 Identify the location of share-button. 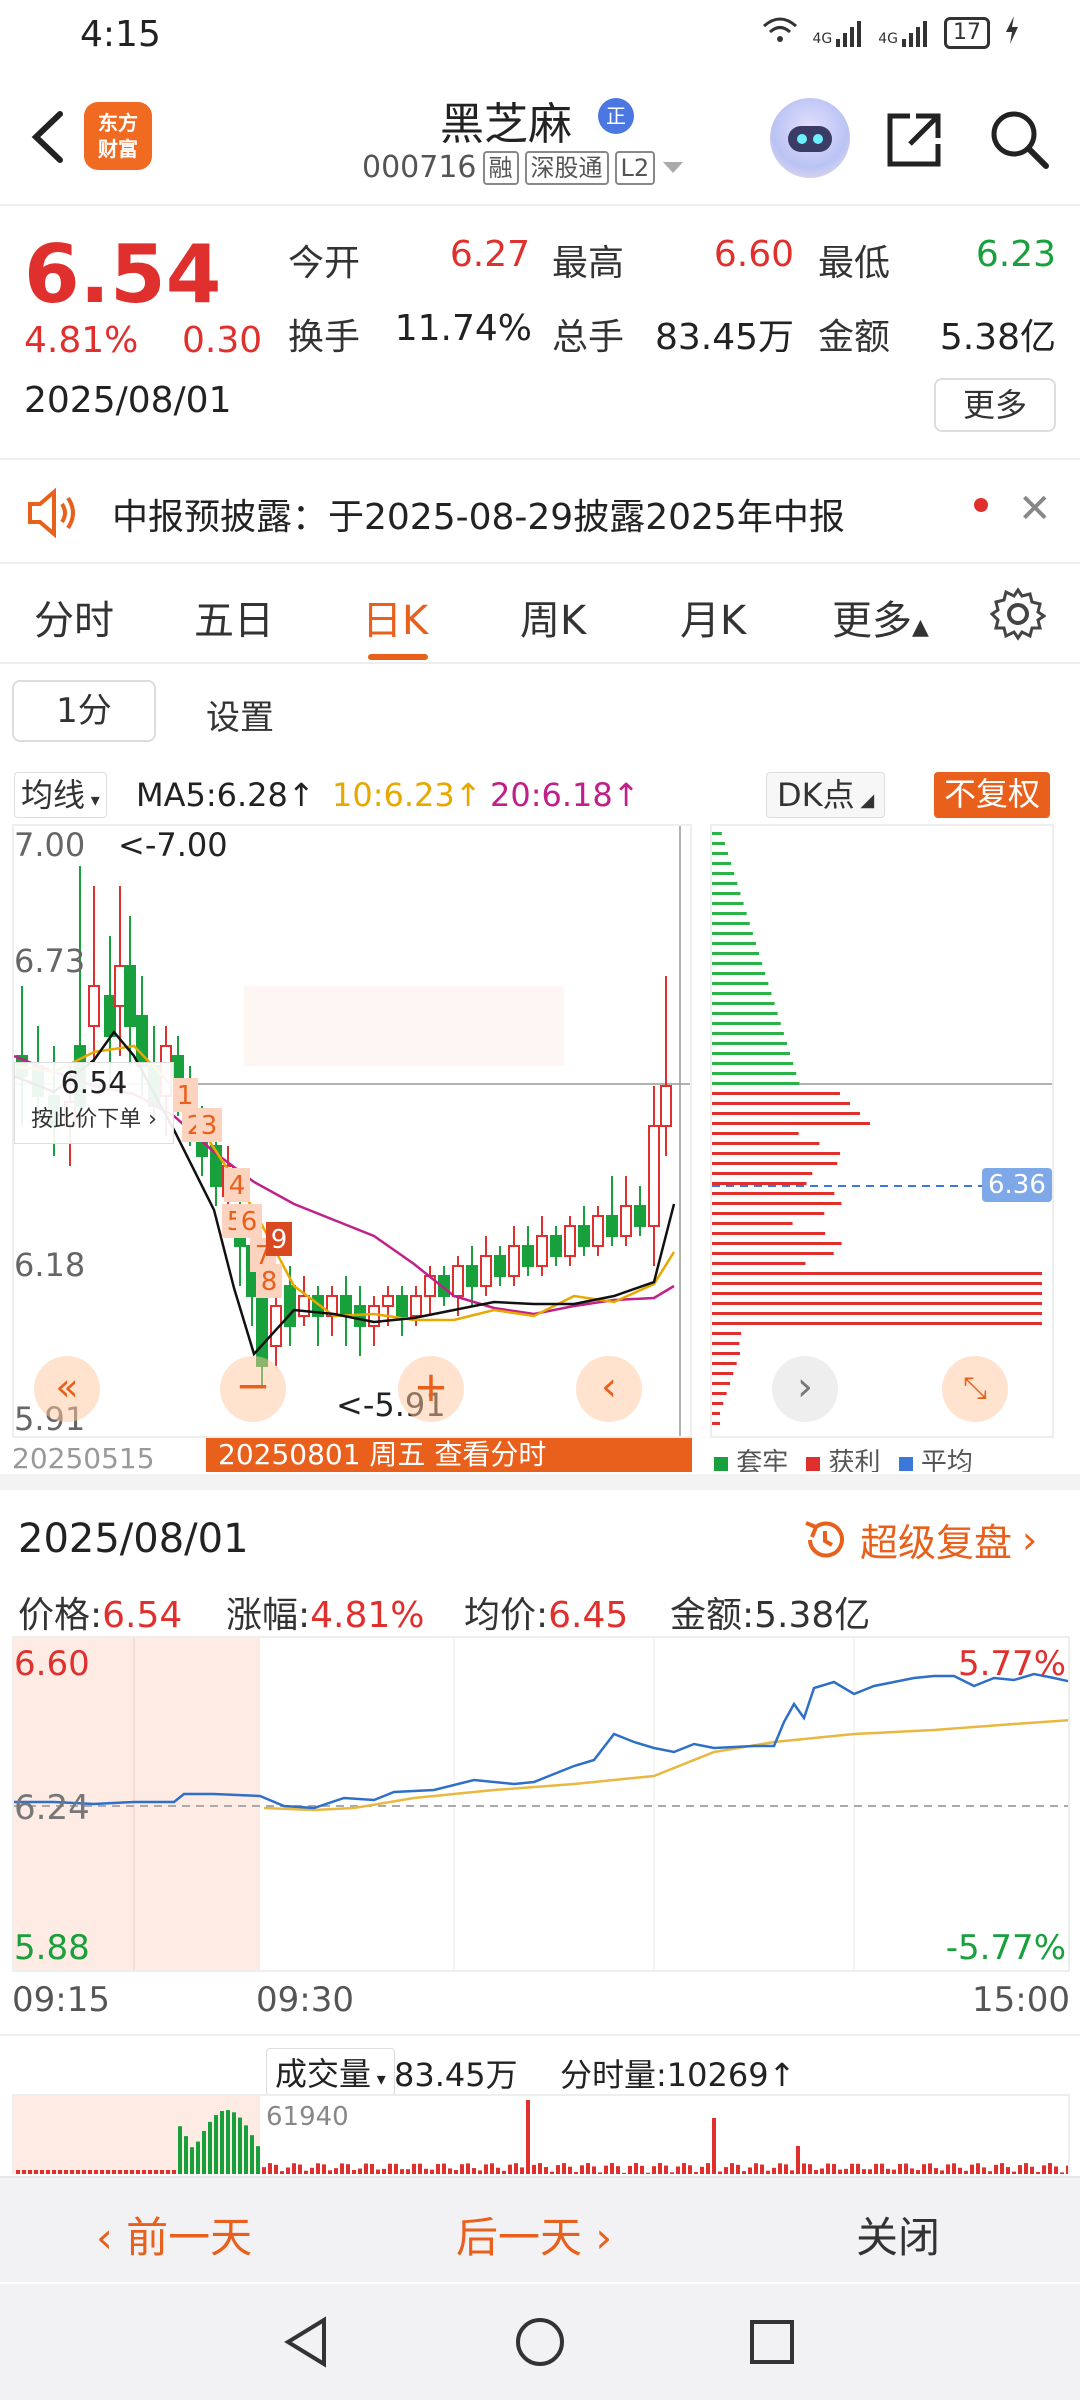
(915, 139).